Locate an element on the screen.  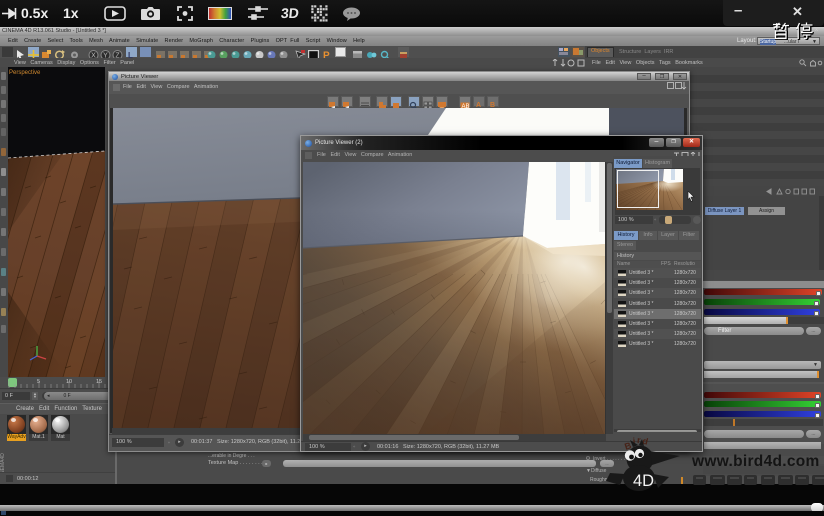
svg-text: 10 is located at coordinates (69, 382).